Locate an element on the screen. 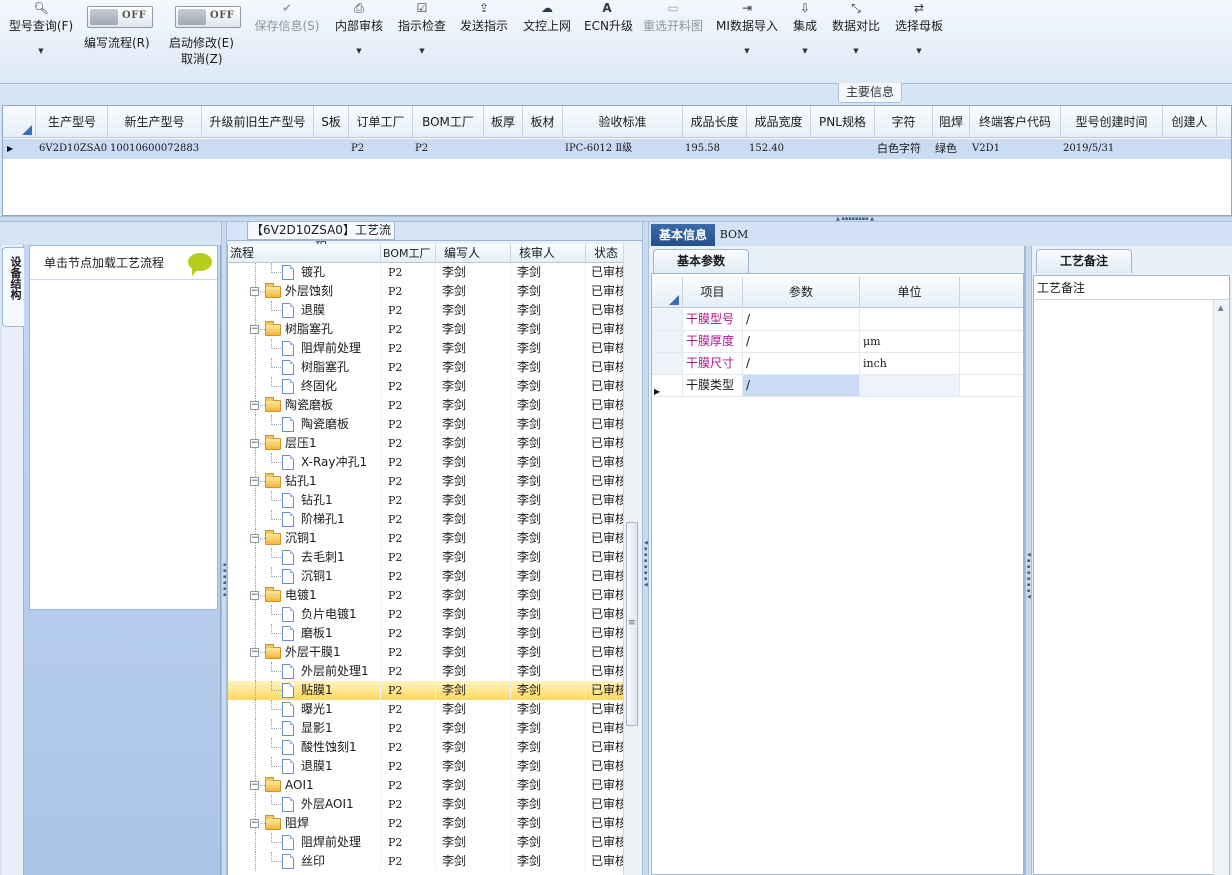 This screenshot has height=875, width=1232. flow-cell: 贴膜1 is located at coordinates (304, 690).